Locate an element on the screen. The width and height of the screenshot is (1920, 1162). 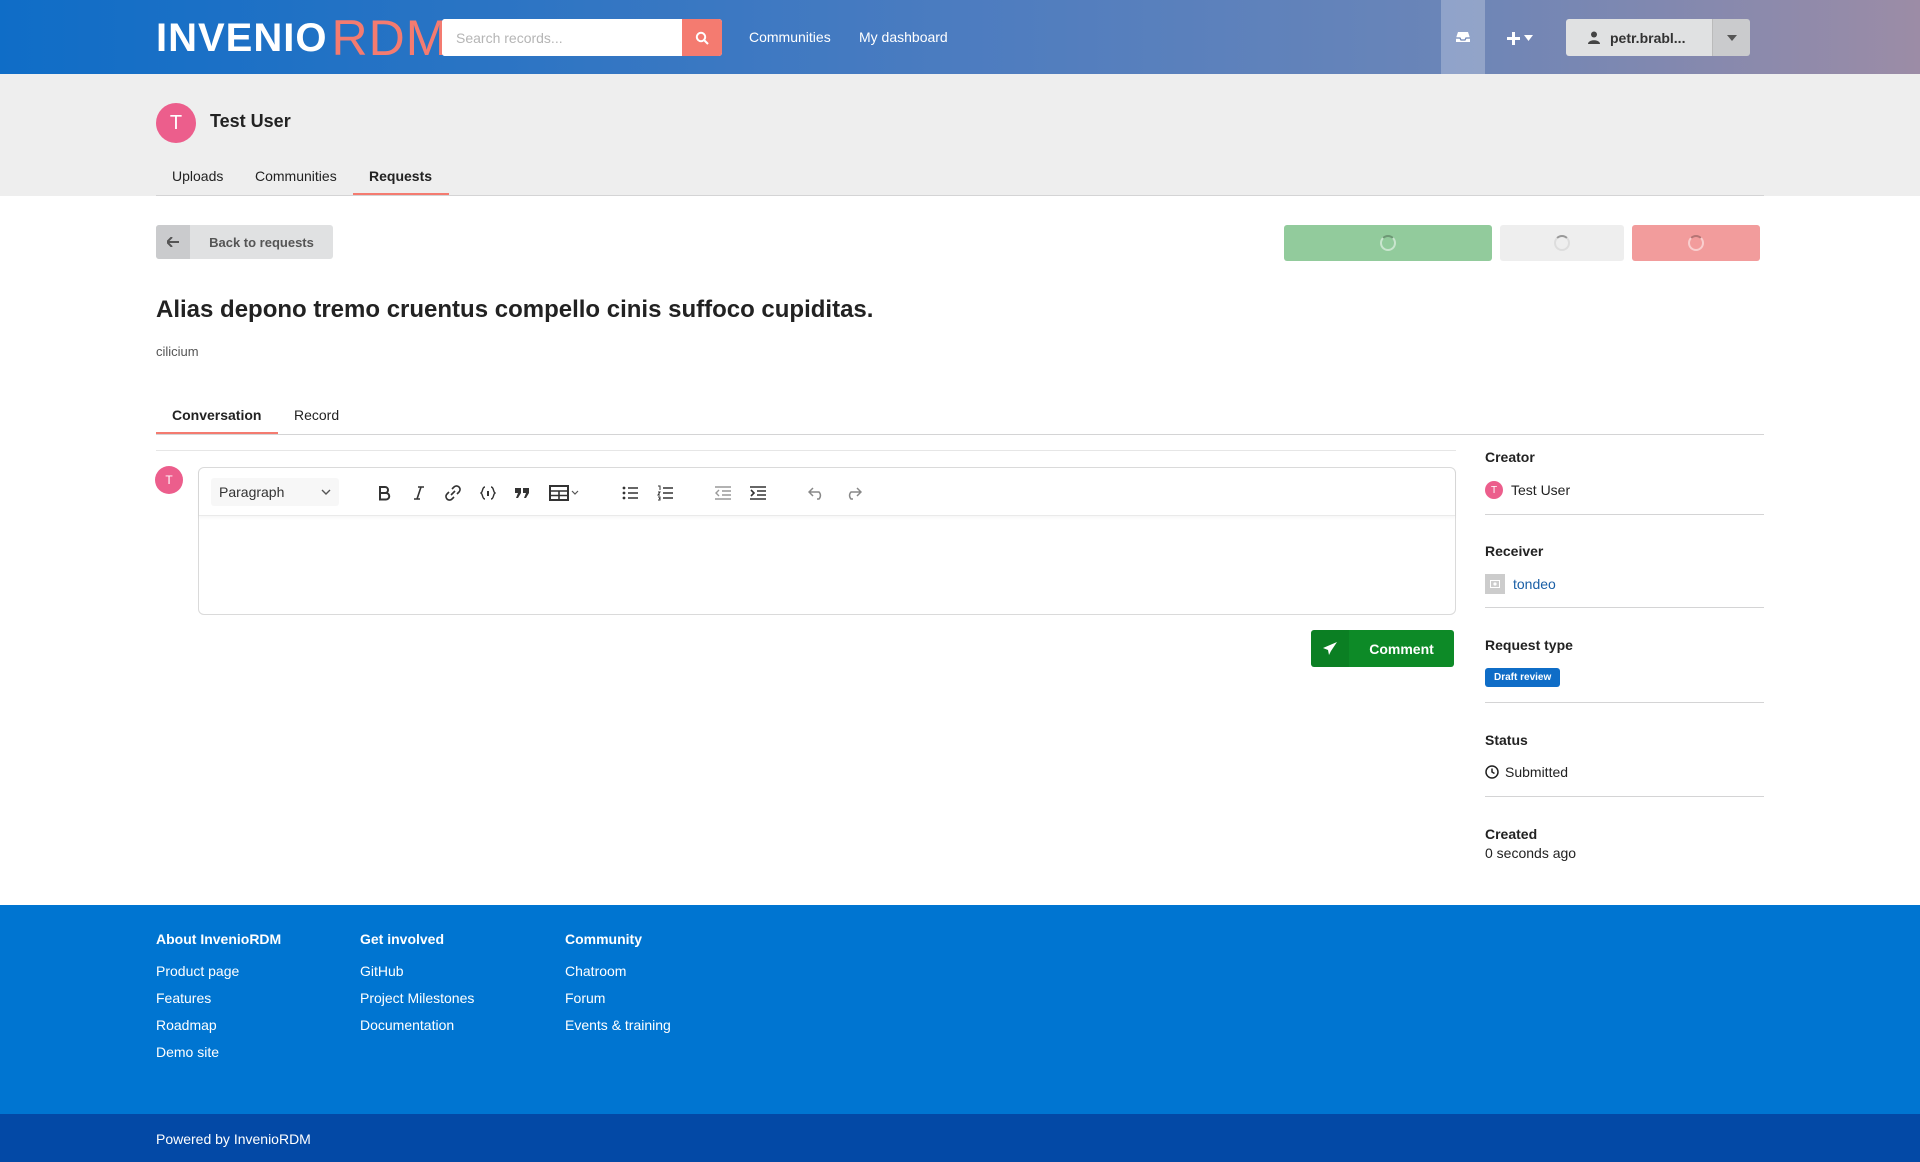
back-to-requests-button: Back to requests is located at coordinates (244, 242).